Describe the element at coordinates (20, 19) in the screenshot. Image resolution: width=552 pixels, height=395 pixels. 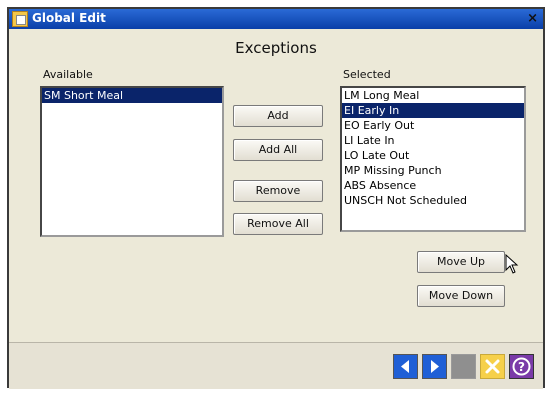
I see `app-icon` at that location.